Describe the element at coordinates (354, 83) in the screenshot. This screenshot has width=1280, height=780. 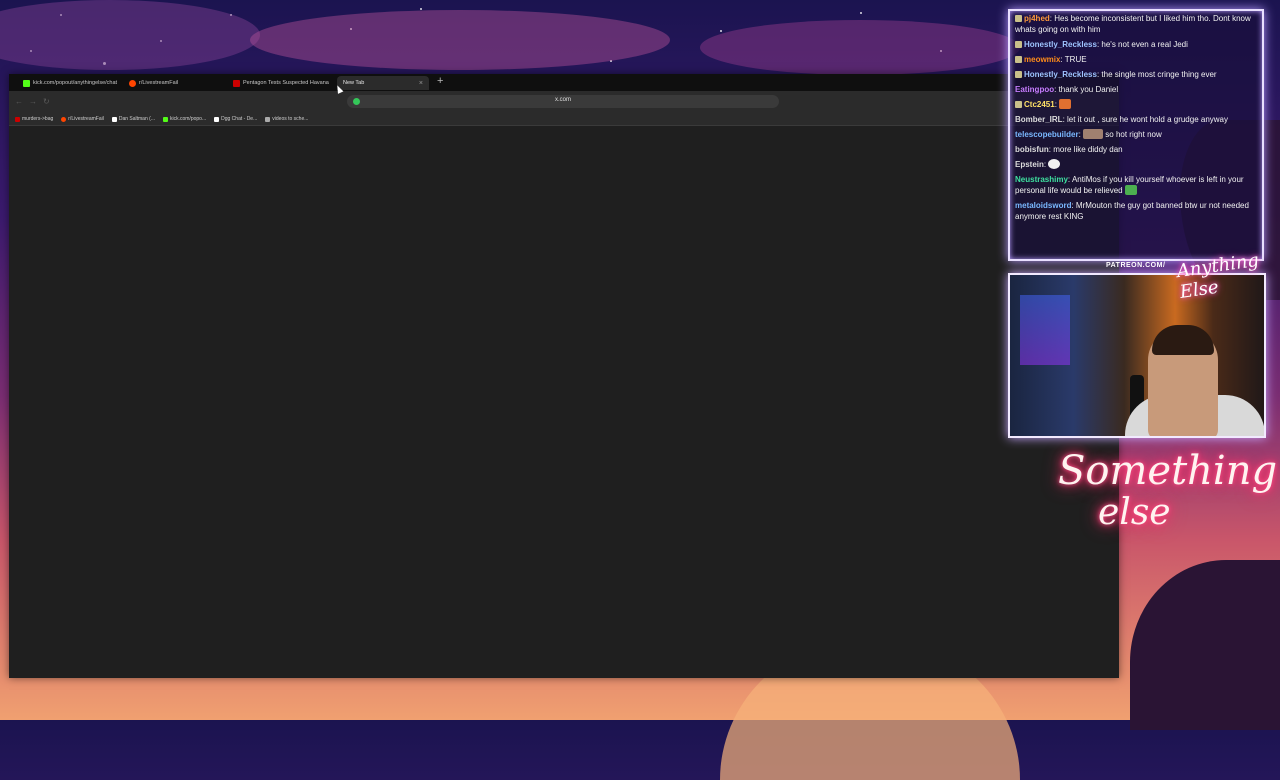
I see `tab-label: New Tab` at that location.